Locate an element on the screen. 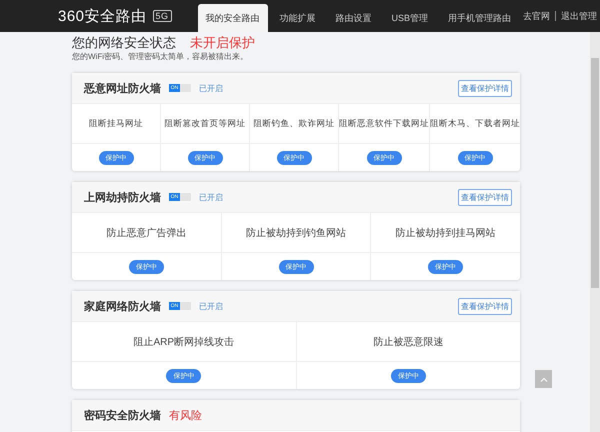 This screenshot has height=432, width=600. protection-item: 防止恶意广告弹出 is located at coordinates (146, 233).